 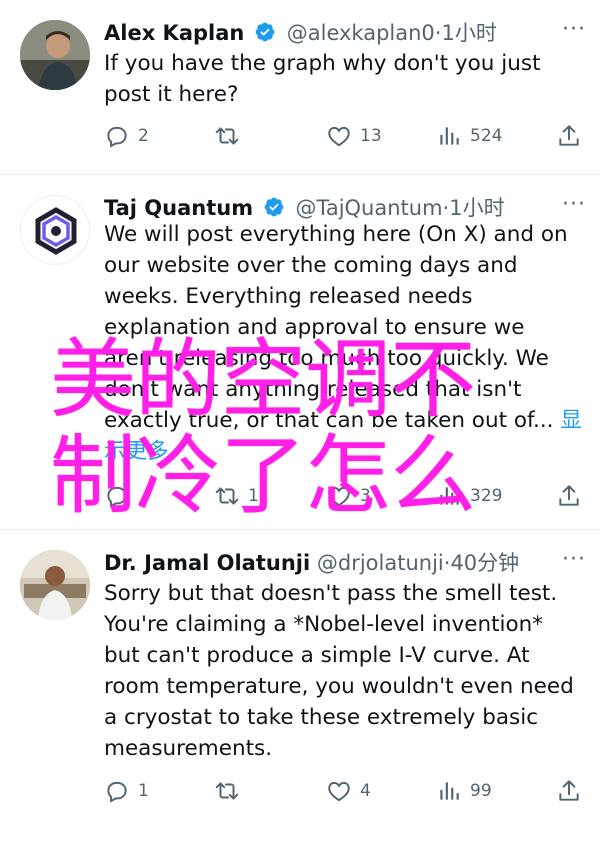 I want to click on like-button: 4, so click(x=348, y=791).